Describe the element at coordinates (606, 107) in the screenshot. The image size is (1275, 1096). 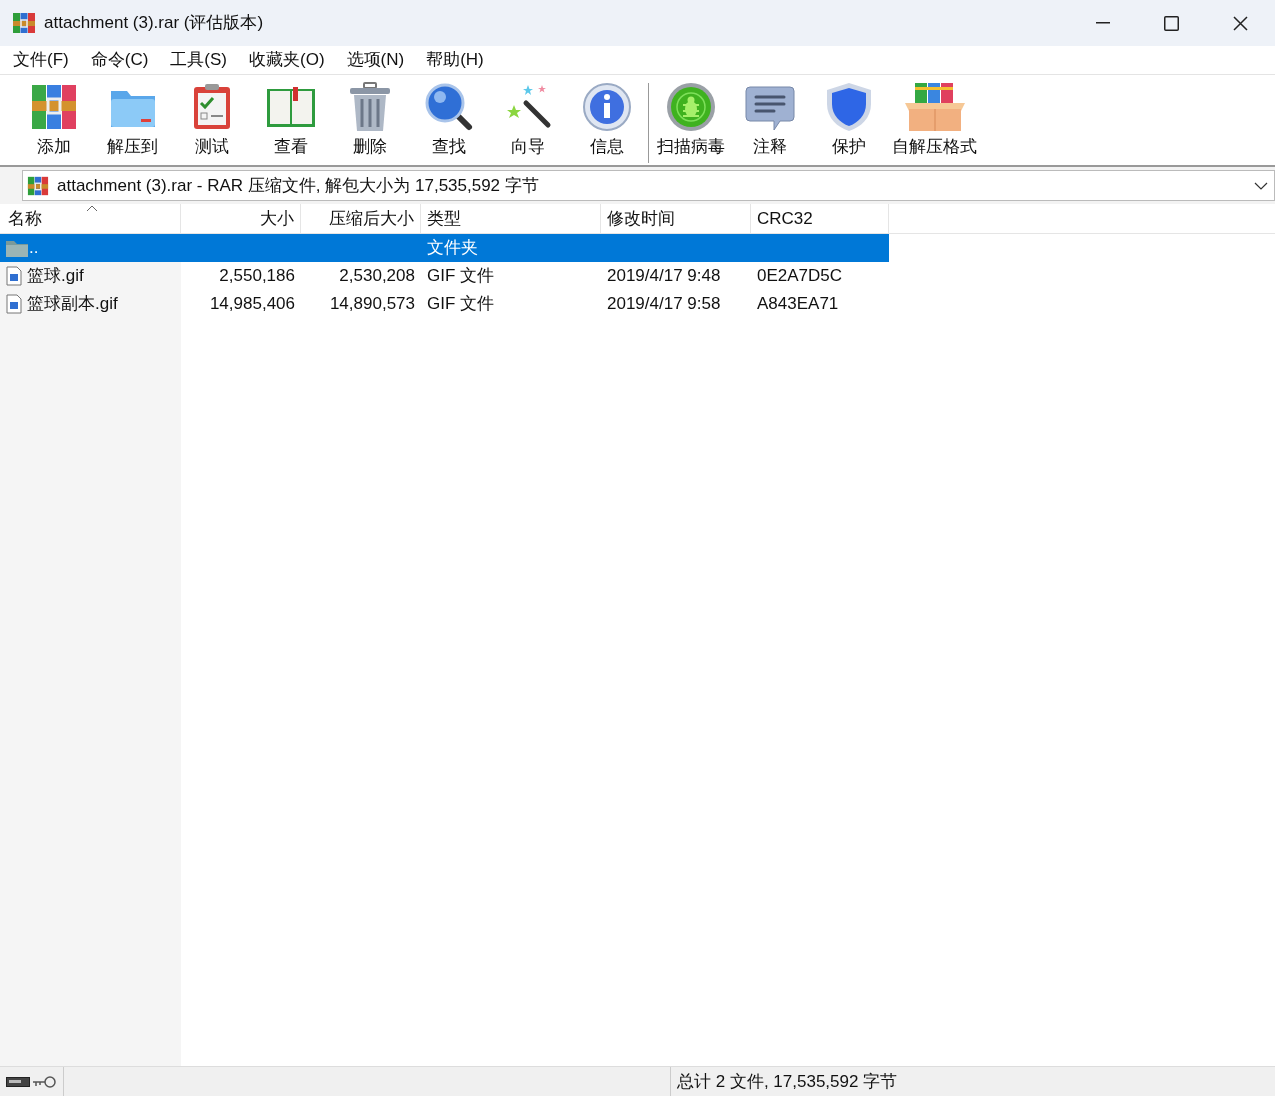
I see `info-icon` at that location.